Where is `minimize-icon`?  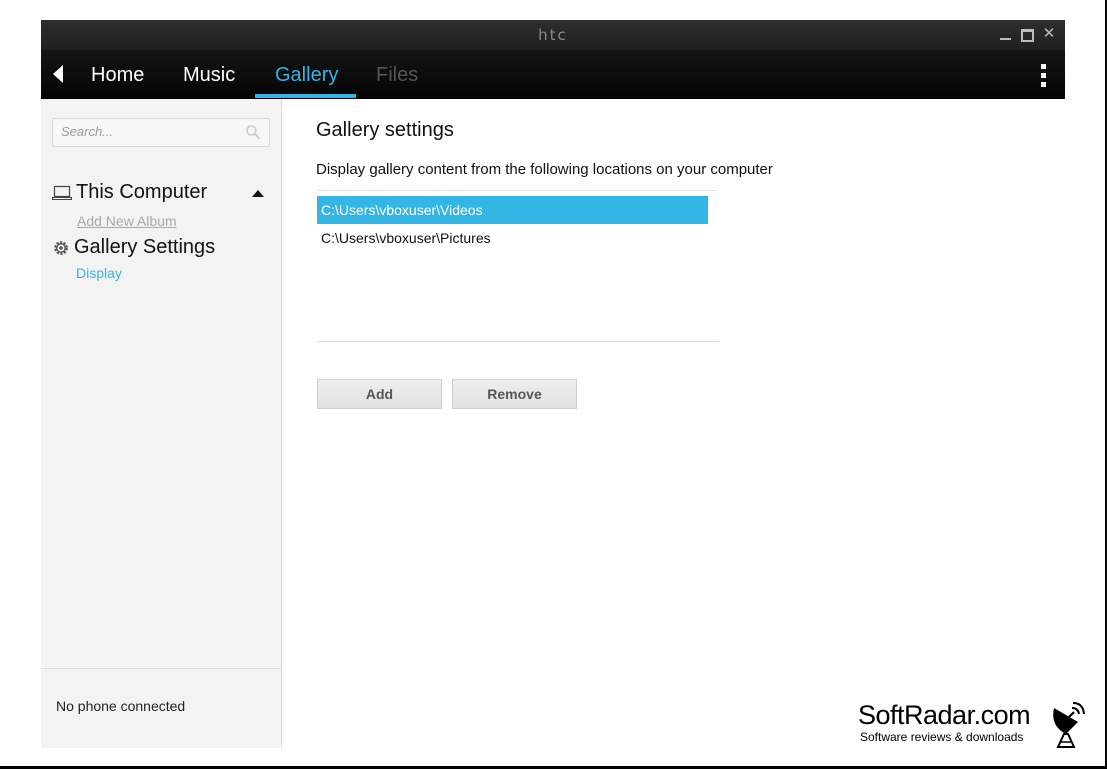 minimize-icon is located at coordinates (1005, 39).